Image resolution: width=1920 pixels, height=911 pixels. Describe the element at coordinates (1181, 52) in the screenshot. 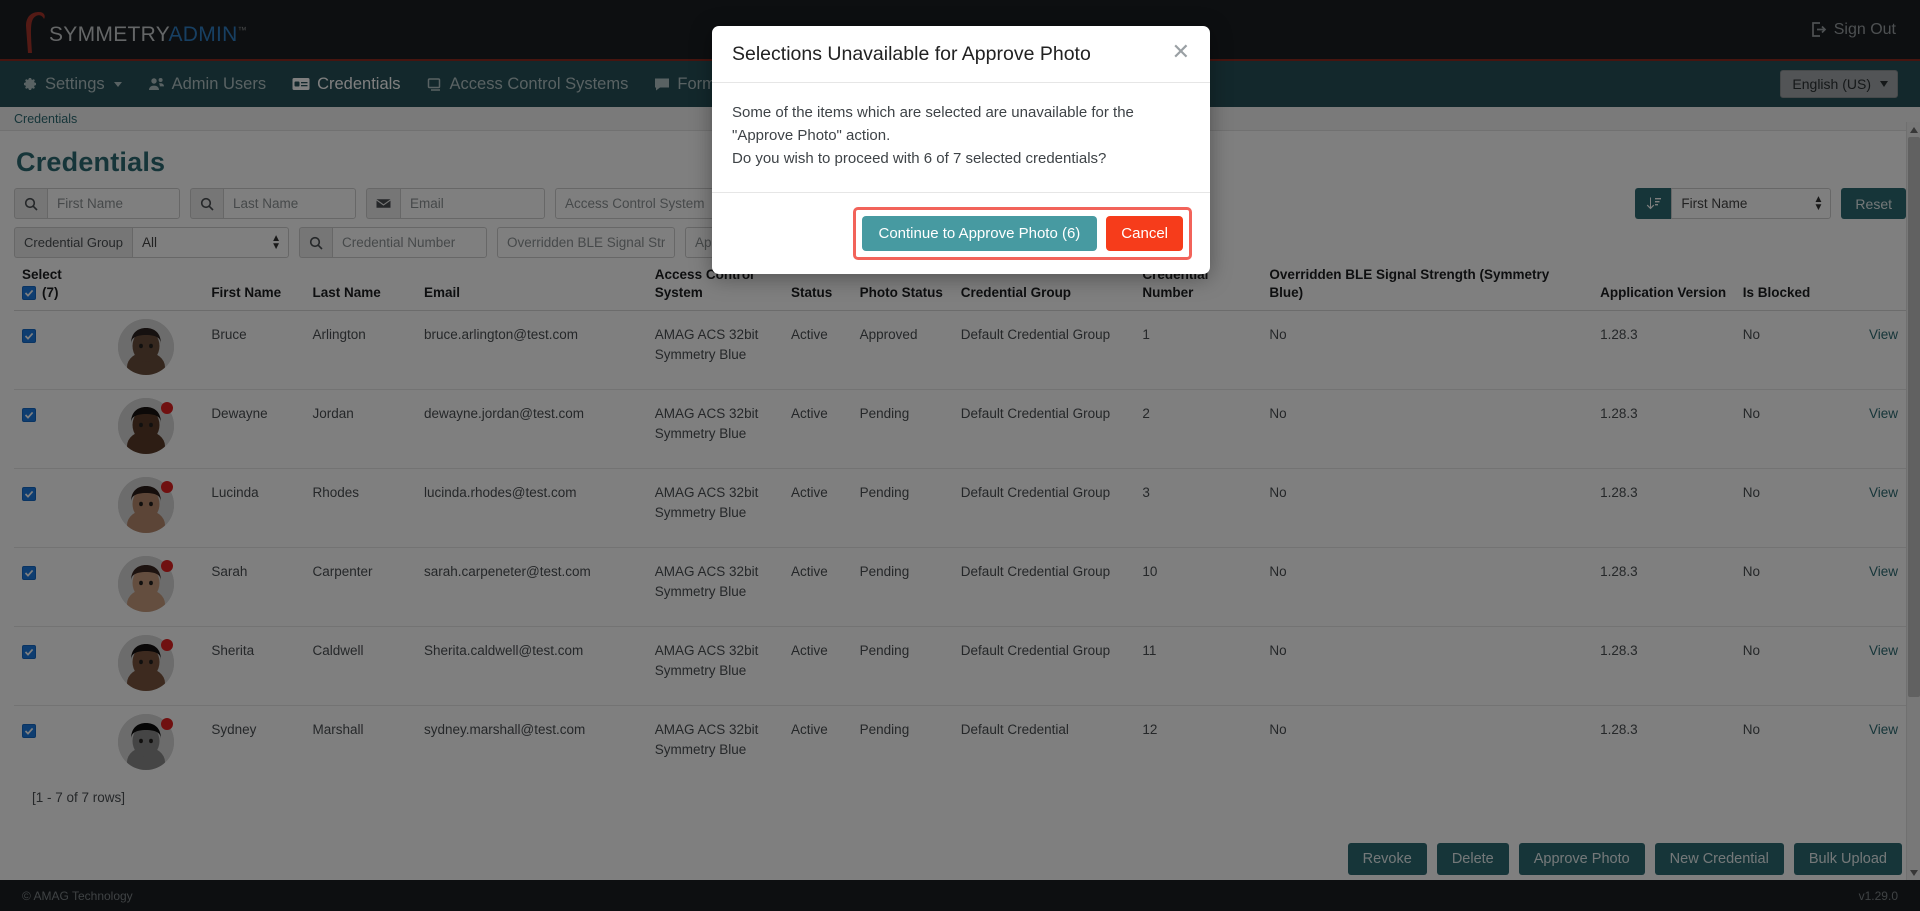

I see `close-icon: ✕` at that location.